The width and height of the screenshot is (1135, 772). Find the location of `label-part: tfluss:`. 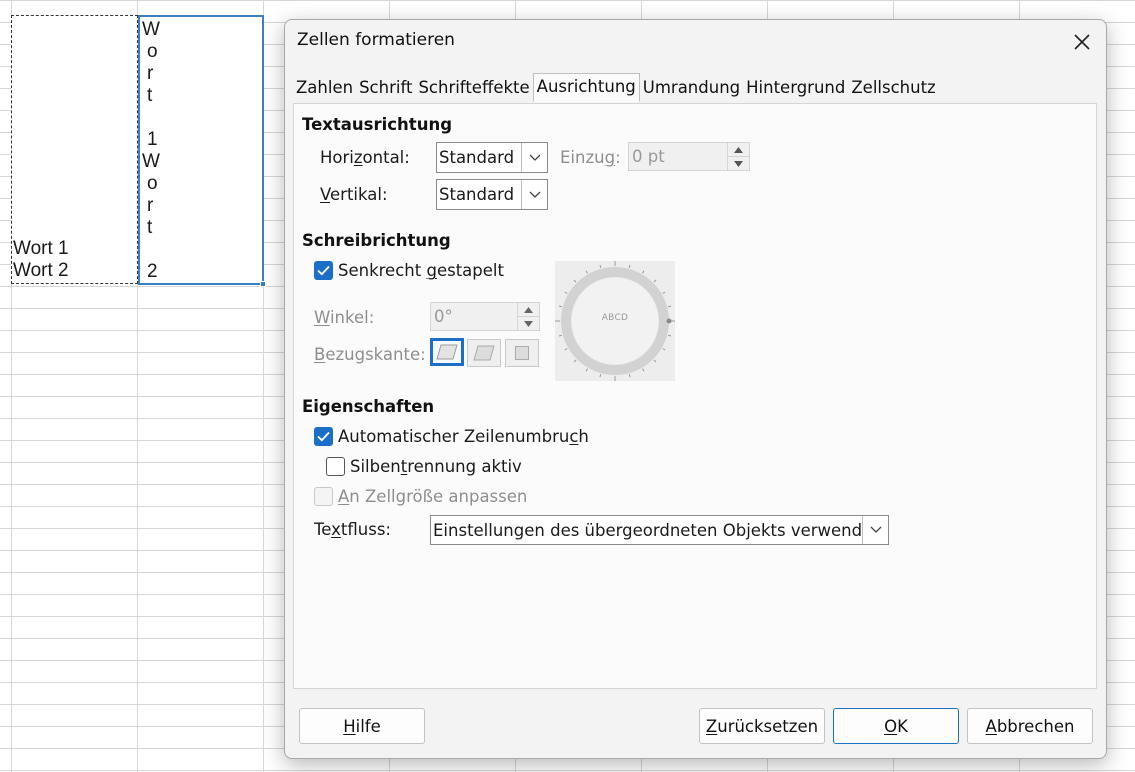

label-part: tfluss: is located at coordinates (365, 529).